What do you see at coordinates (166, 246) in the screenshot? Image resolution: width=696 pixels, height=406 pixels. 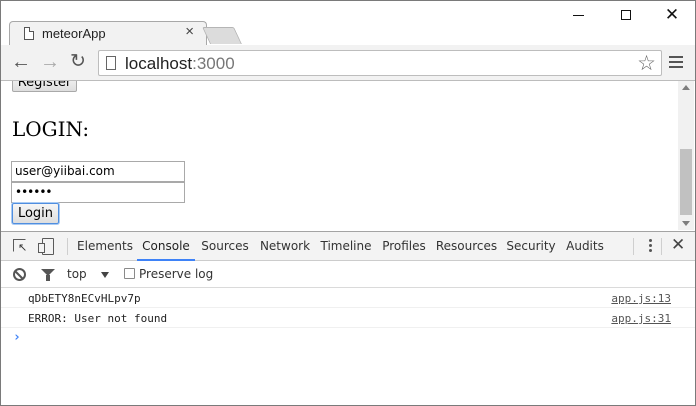 I see `tab-console: Console` at bounding box center [166, 246].